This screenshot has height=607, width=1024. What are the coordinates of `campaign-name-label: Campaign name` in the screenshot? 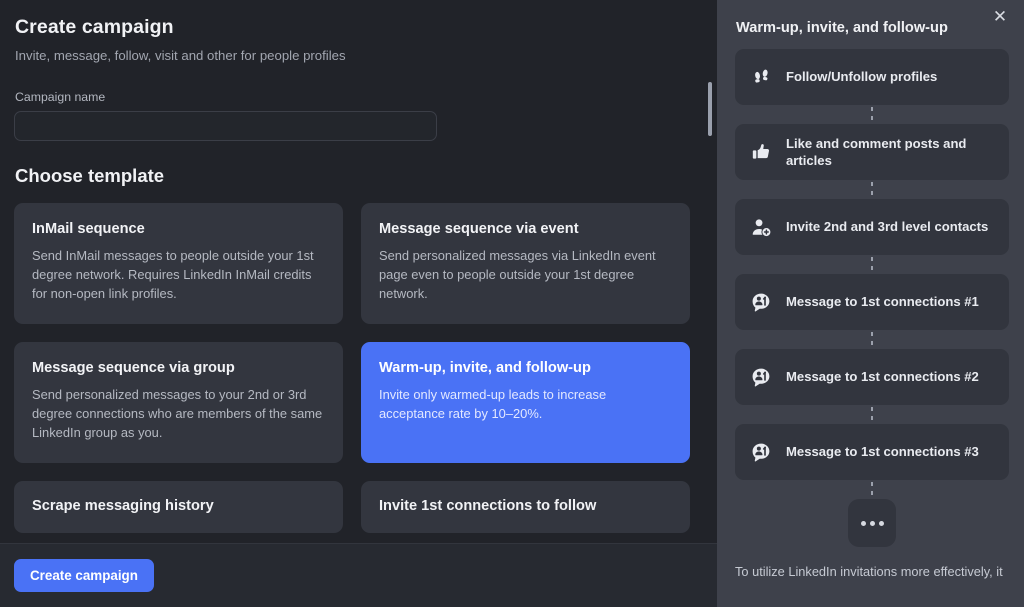 It's located at (60, 97).